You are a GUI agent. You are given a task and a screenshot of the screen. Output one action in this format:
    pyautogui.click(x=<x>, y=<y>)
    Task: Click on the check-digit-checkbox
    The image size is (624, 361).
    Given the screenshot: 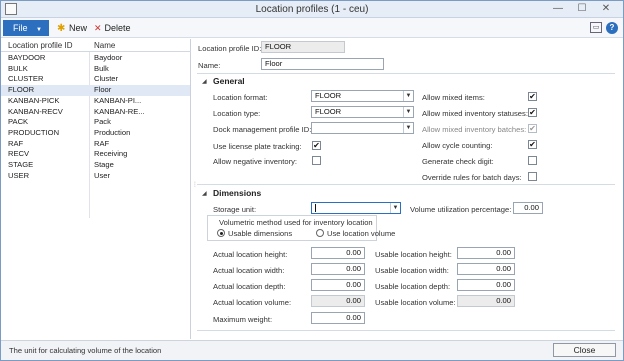 What is the action you would take?
    pyautogui.click(x=532, y=160)
    